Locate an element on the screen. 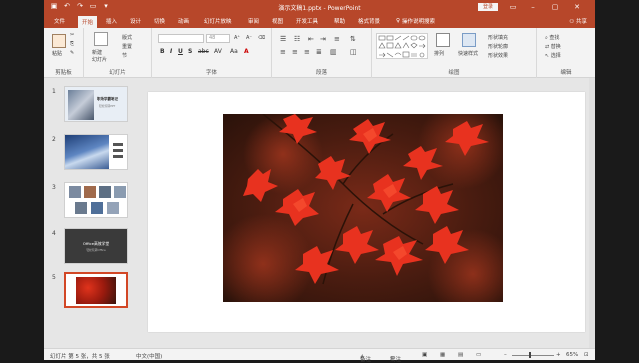 Image resolution: width=639 pixels, height=363 pixels. underline-icon: U is located at coordinates (180, 51).